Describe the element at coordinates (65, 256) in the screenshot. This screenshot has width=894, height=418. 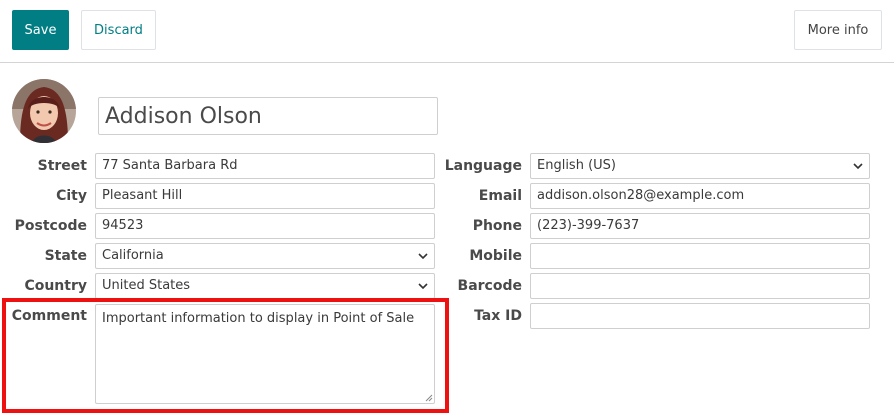
I see `state-label: State` at that location.